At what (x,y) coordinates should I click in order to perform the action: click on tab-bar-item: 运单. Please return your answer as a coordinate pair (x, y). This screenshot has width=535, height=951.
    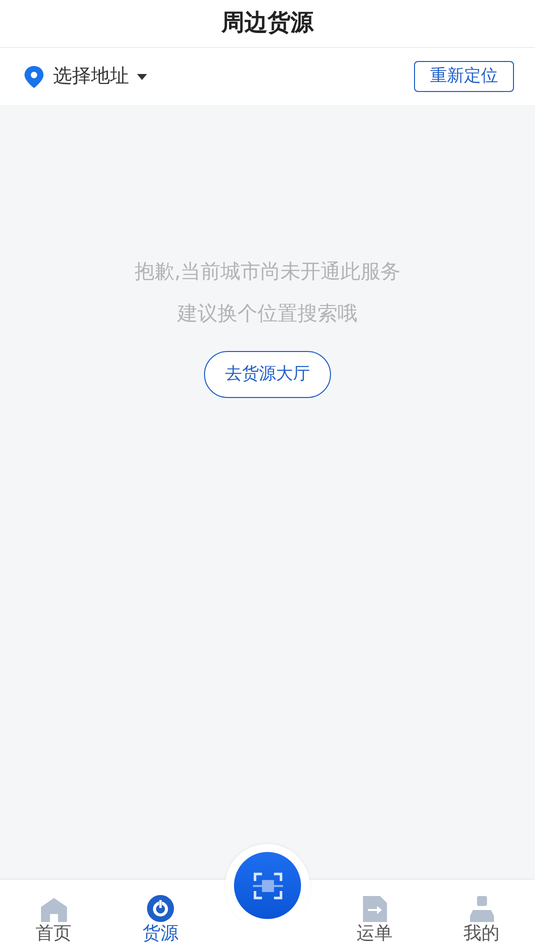
    Looking at the image, I should click on (374, 920).